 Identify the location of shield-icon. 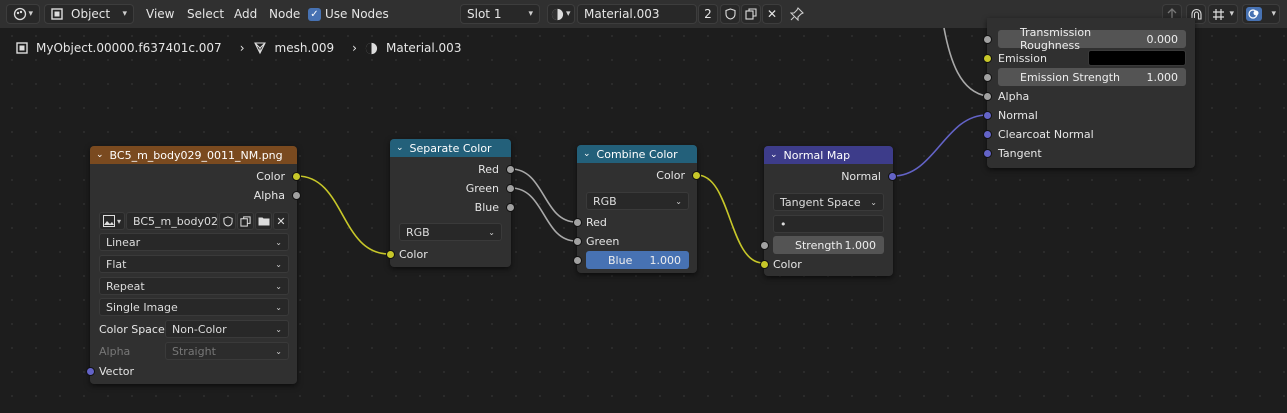
(227, 221).